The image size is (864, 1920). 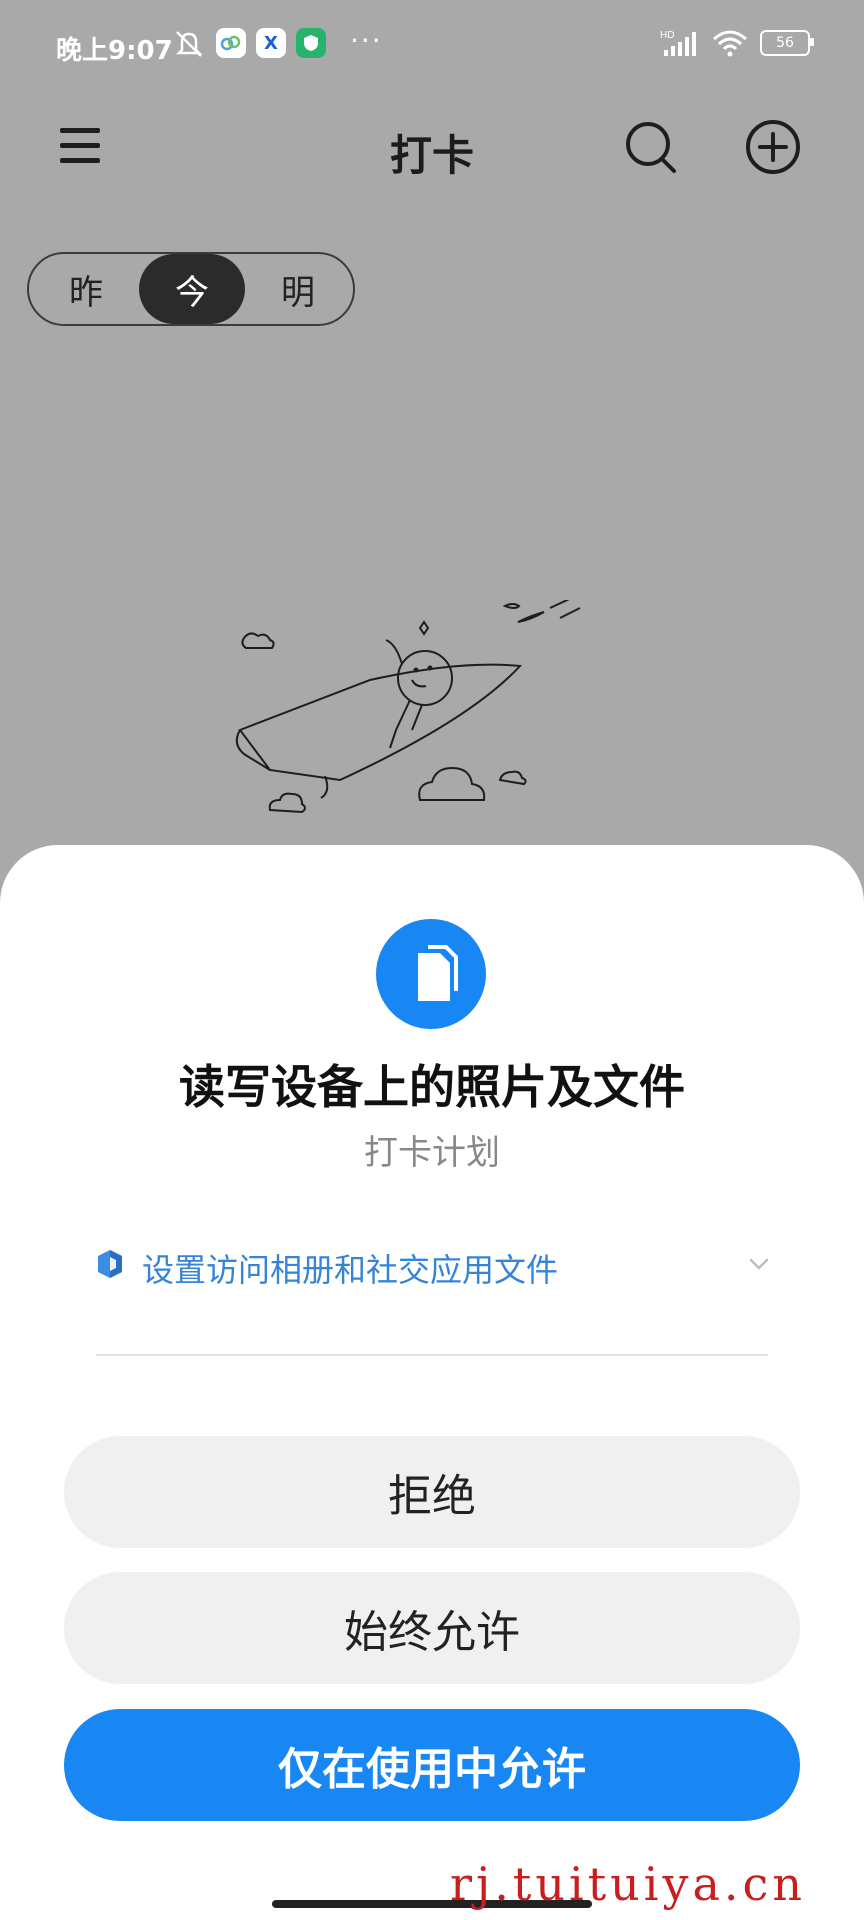 I want to click on hd-badge: HD, so click(x=667, y=35).